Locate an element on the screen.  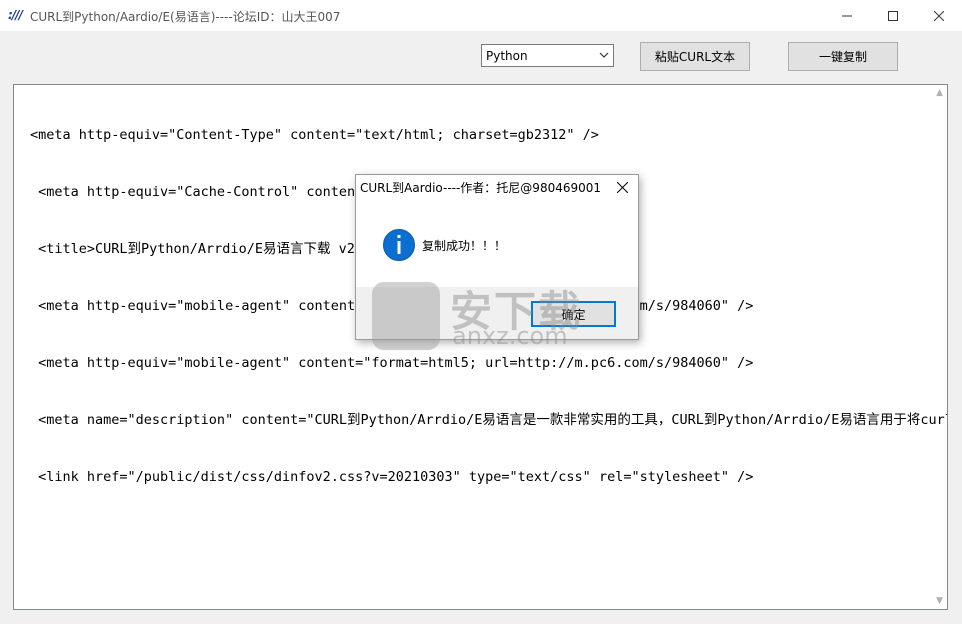
scroll-up-arrow: ▲ is located at coordinates (939, 93).